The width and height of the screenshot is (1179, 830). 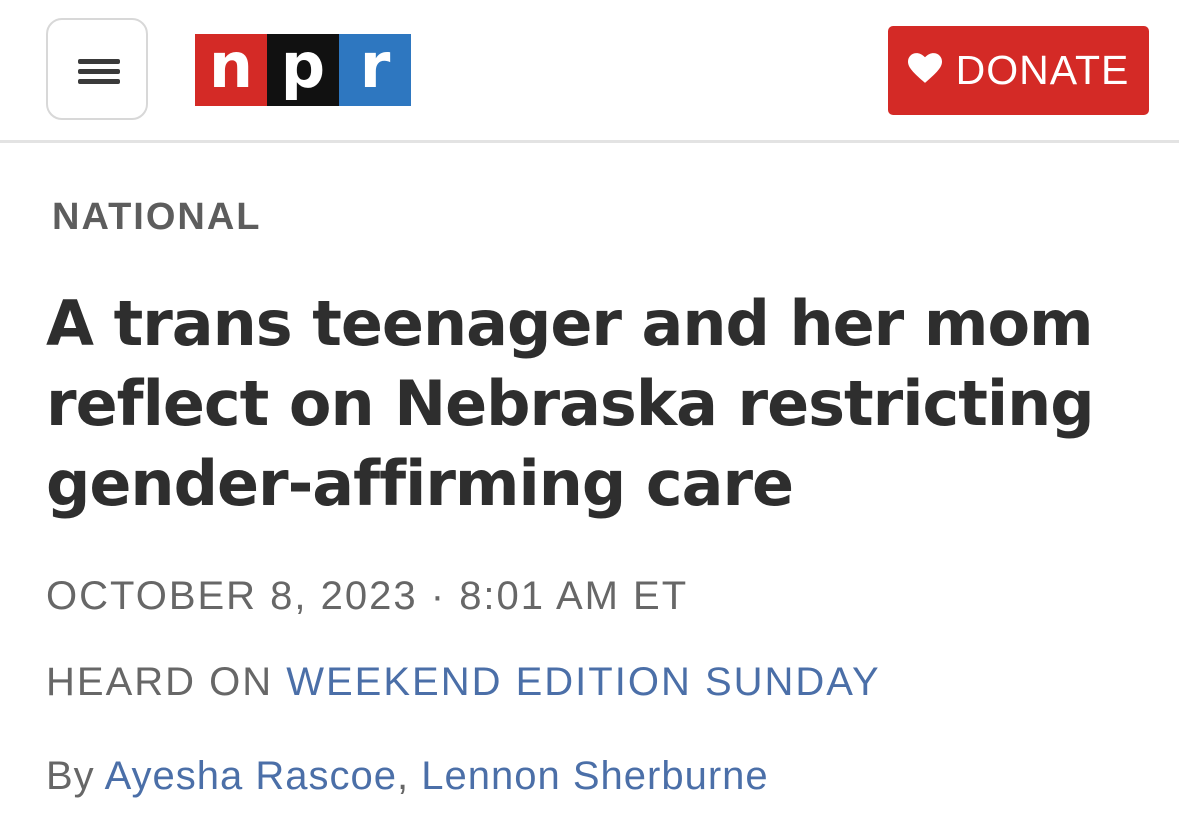 What do you see at coordinates (232, 596) in the screenshot?
I see `article-date: OCTOBER 8, 2023` at bounding box center [232, 596].